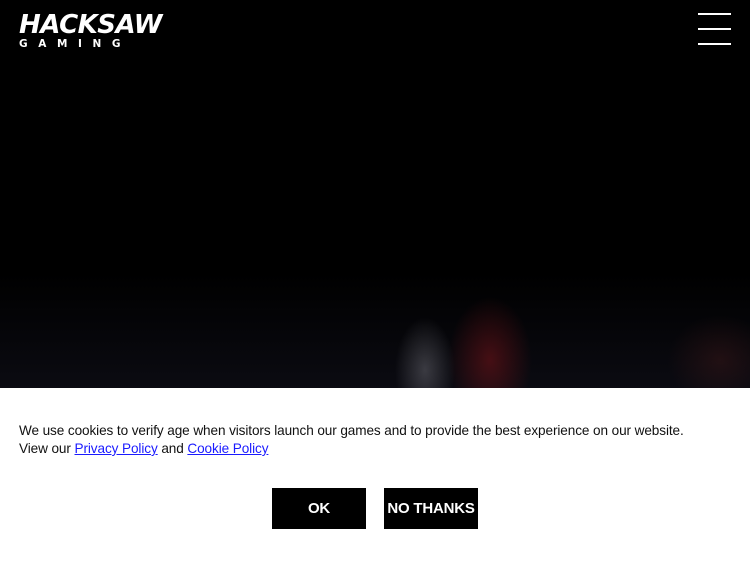 This screenshot has height=563, width=750. Describe the element at coordinates (90, 25) in the screenshot. I see `logo-wordmark: HACKSAW` at that location.